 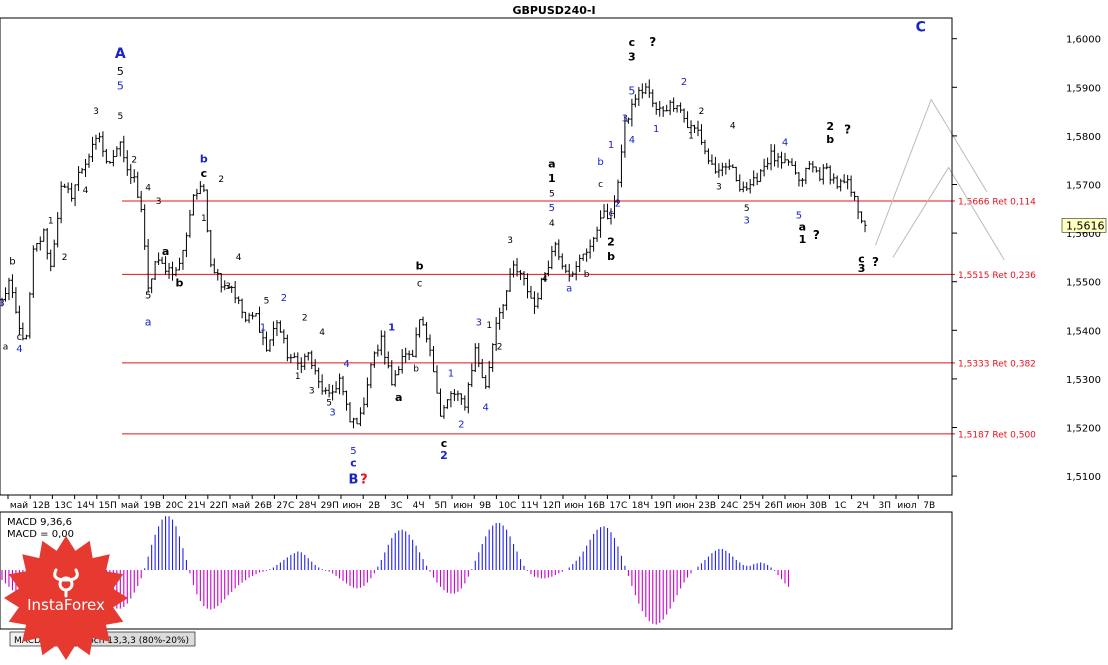 I want to click on fib-label-1: 1,5515 Ret 0,236, so click(x=997, y=276).